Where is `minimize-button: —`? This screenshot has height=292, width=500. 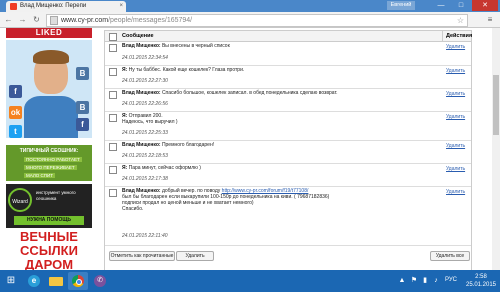 minimize-button: — is located at coordinates (441, 5).